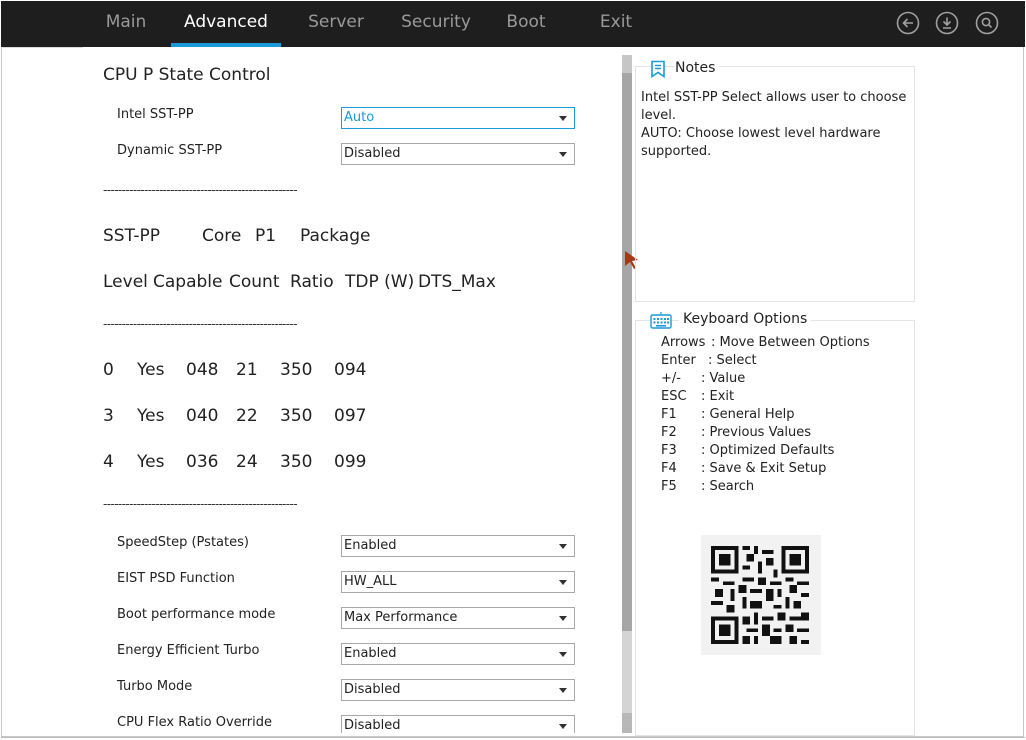 The height and width of the screenshot is (740, 1026). I want to click on tab-boot: Boot, so click(526, 23).